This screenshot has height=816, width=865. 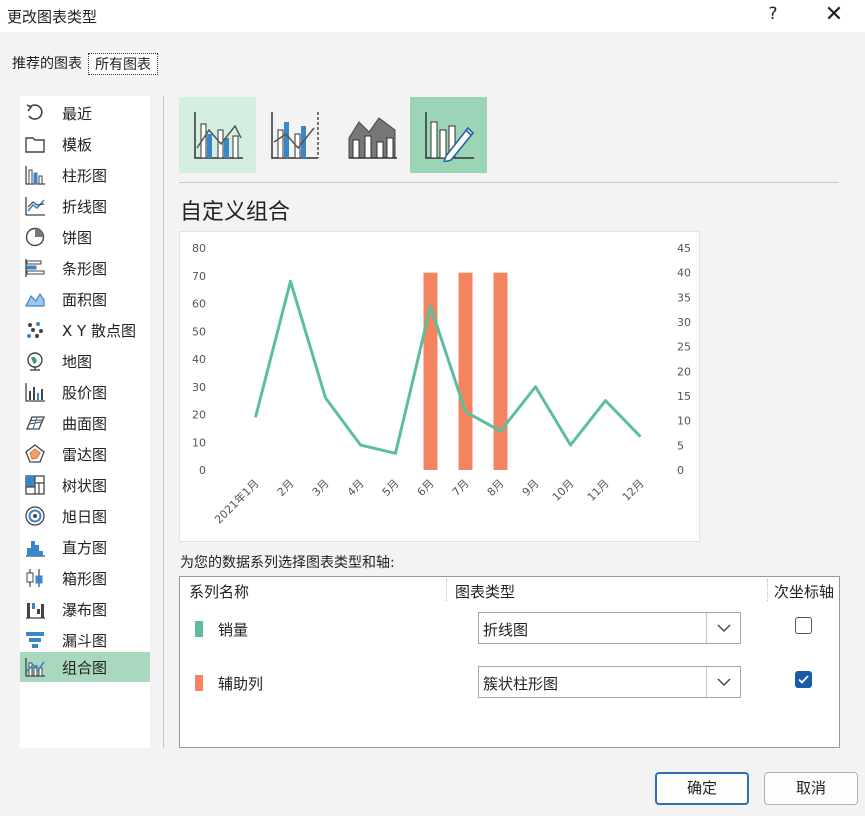 I want to click on nav-item-stock: 股价图, so click(x=85, y=392).